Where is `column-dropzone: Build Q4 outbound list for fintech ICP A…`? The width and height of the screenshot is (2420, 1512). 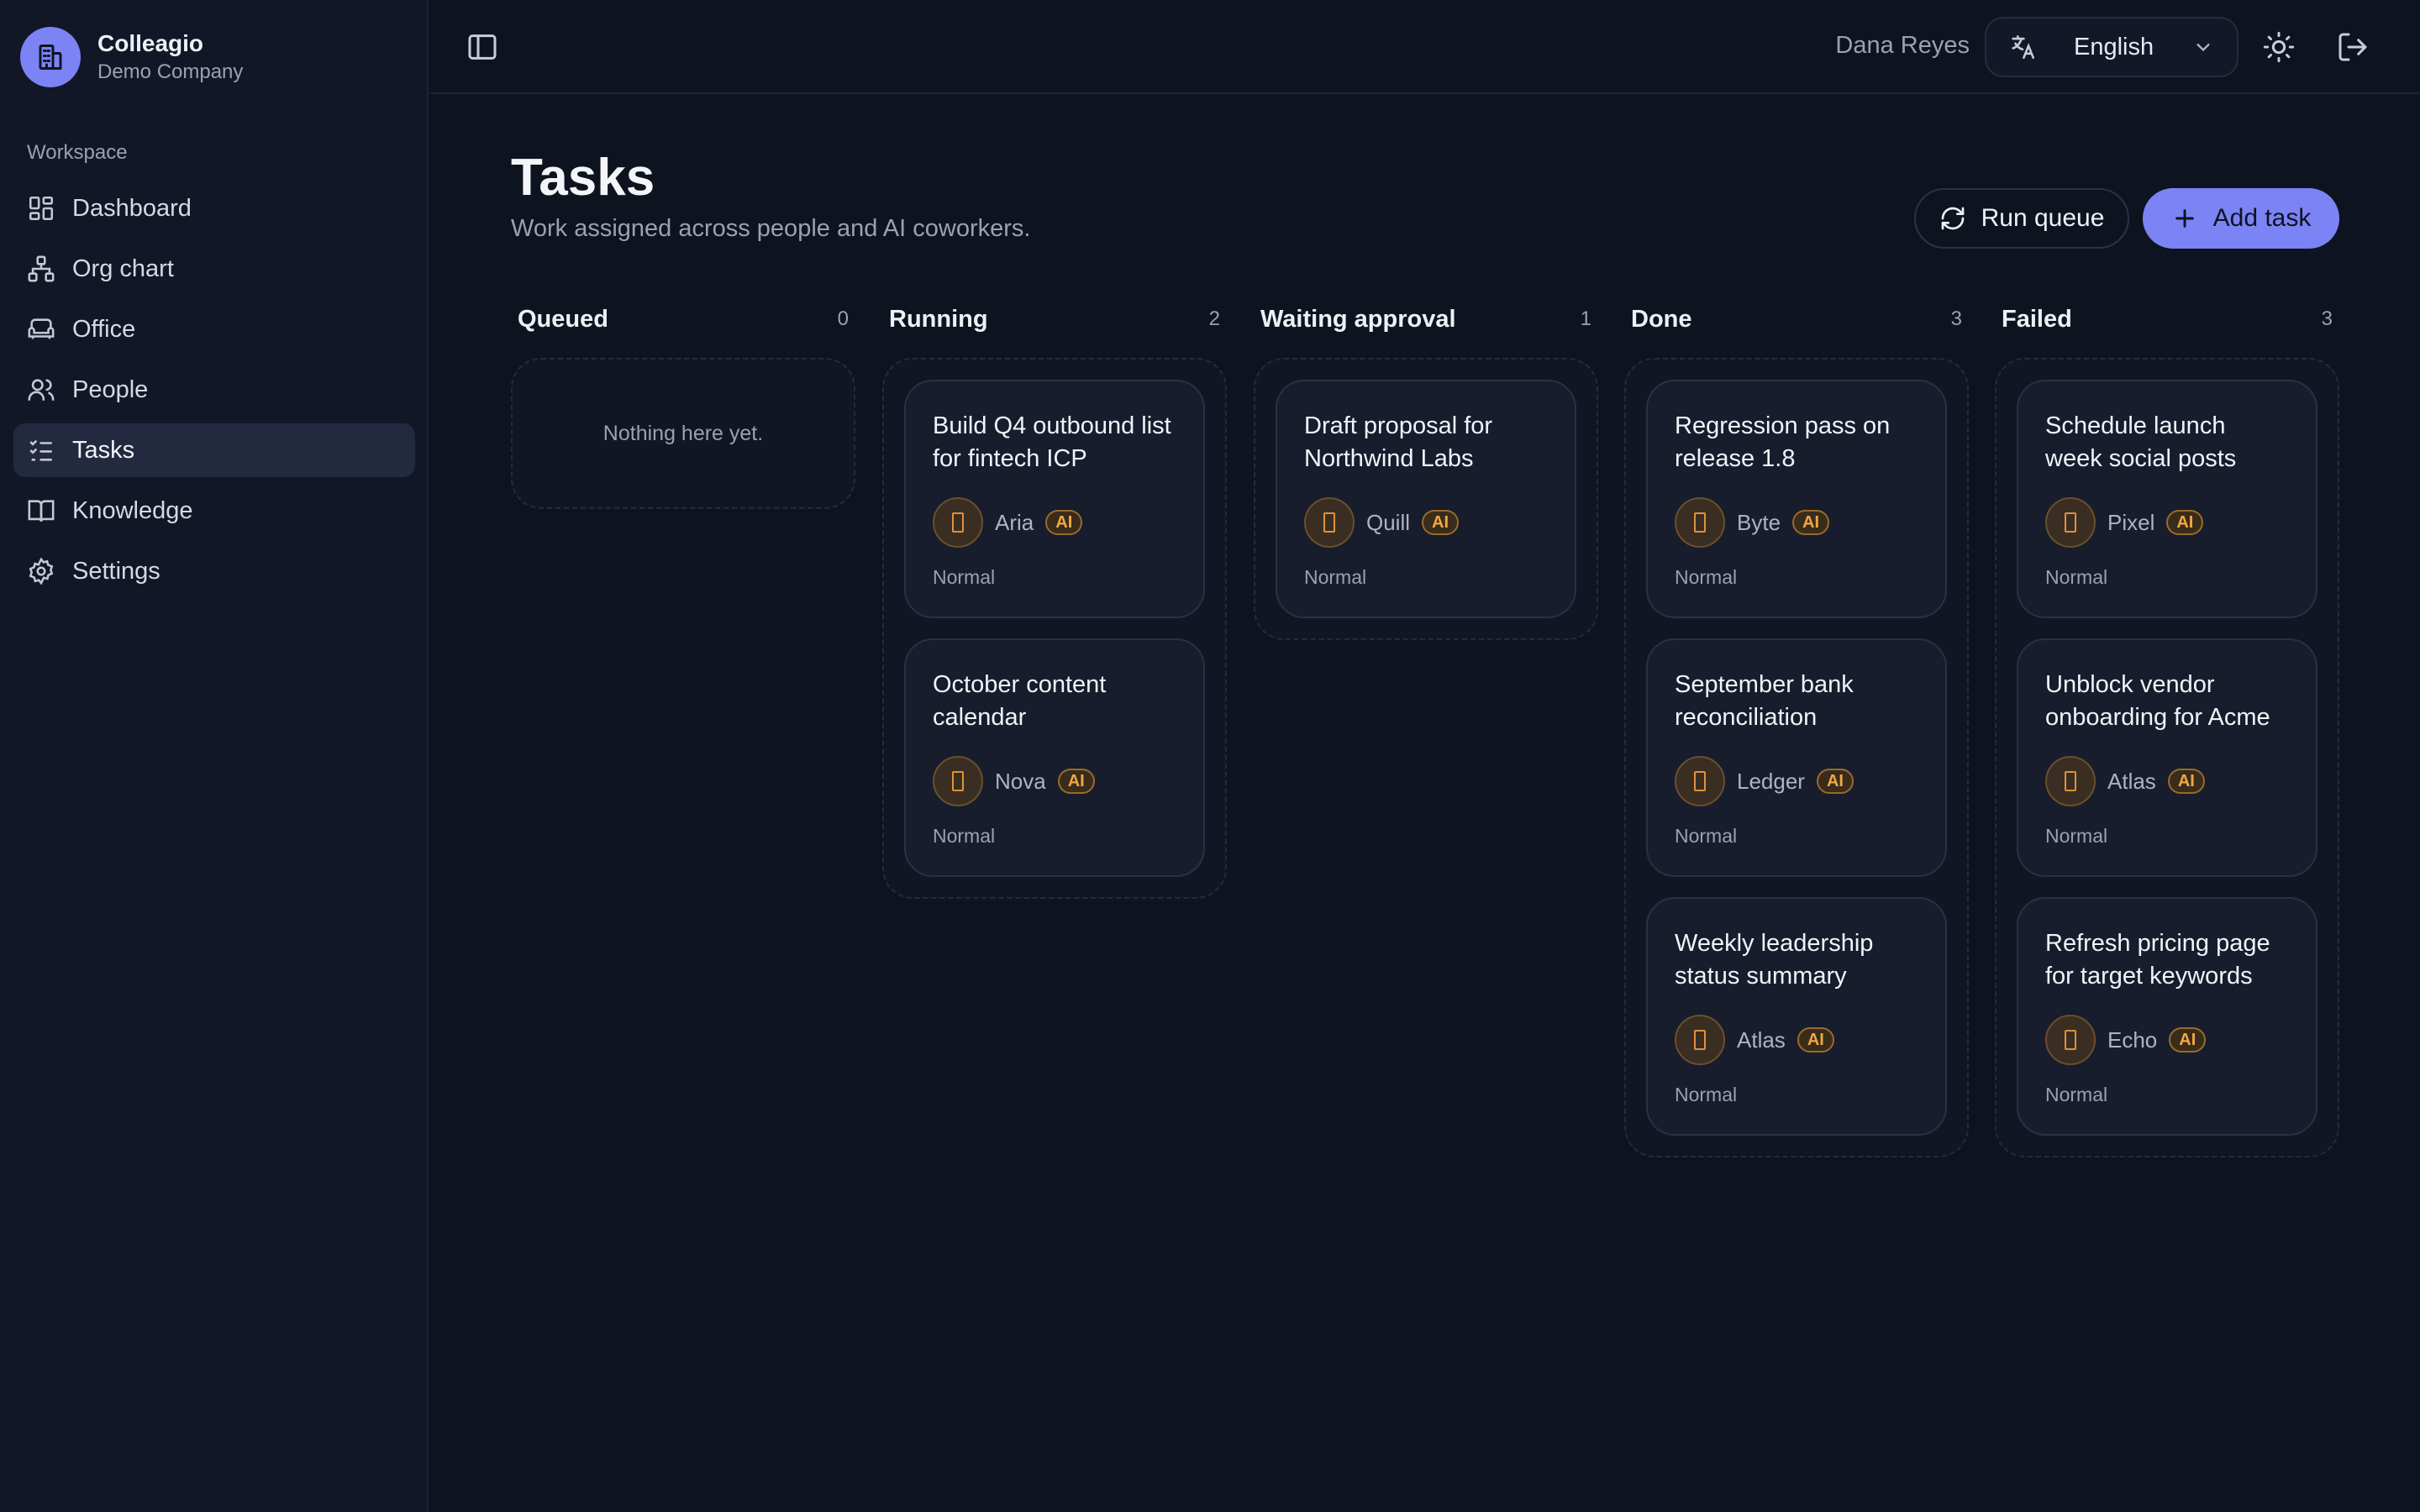 column-dropzone: Build Q4 outbound list for fintech ICP A… is located at coordinates (1054, 628).